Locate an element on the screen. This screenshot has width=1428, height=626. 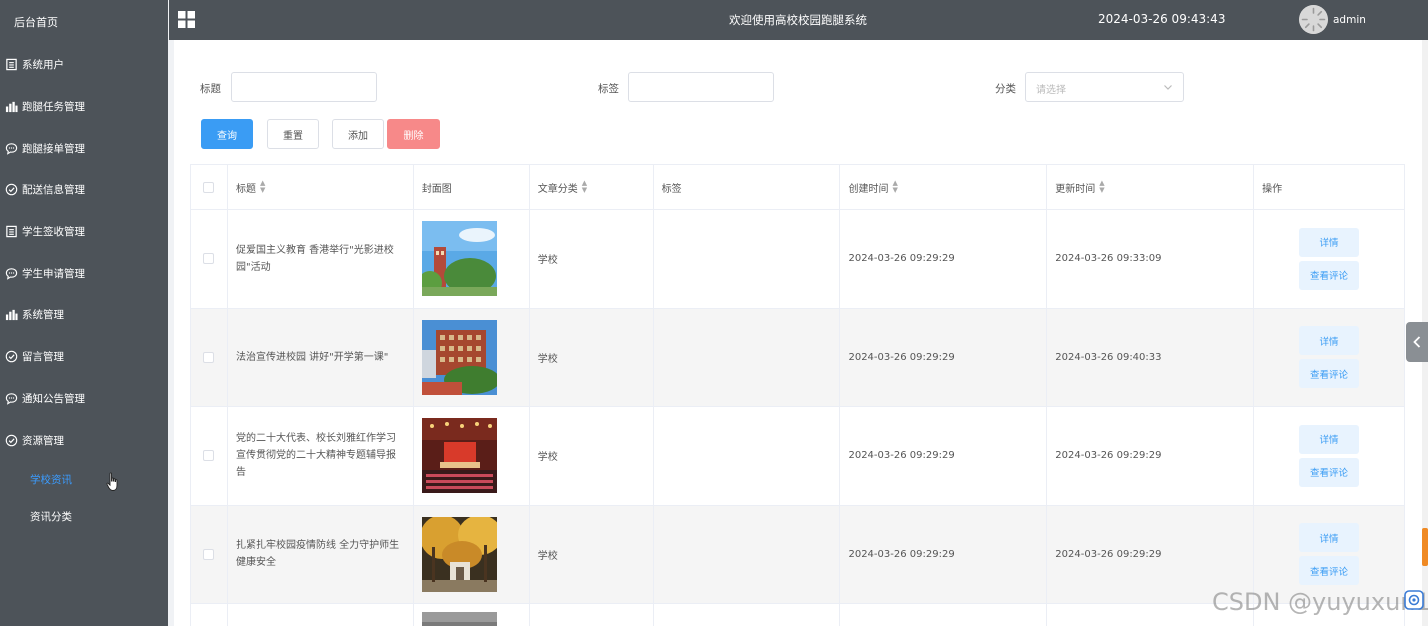
title-filter-input is located at coordinates (304, 87).